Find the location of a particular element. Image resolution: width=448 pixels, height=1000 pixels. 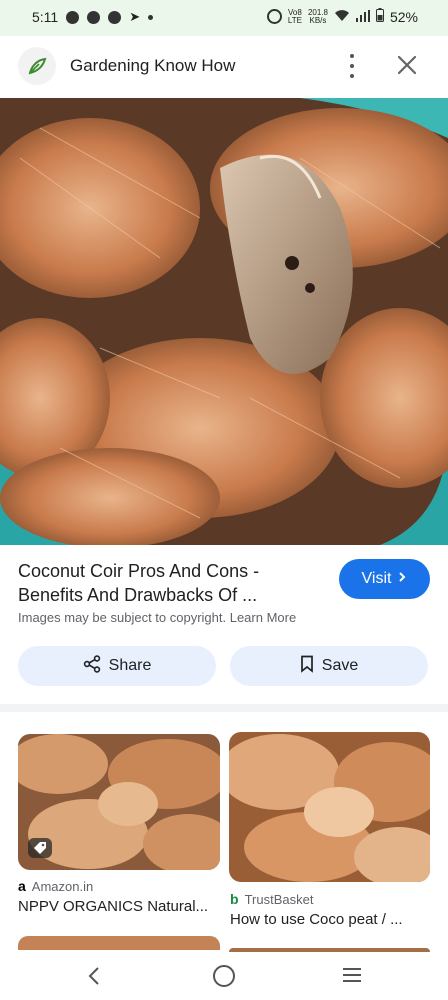

lte-label: LTE is located at coordinates (294, 20).